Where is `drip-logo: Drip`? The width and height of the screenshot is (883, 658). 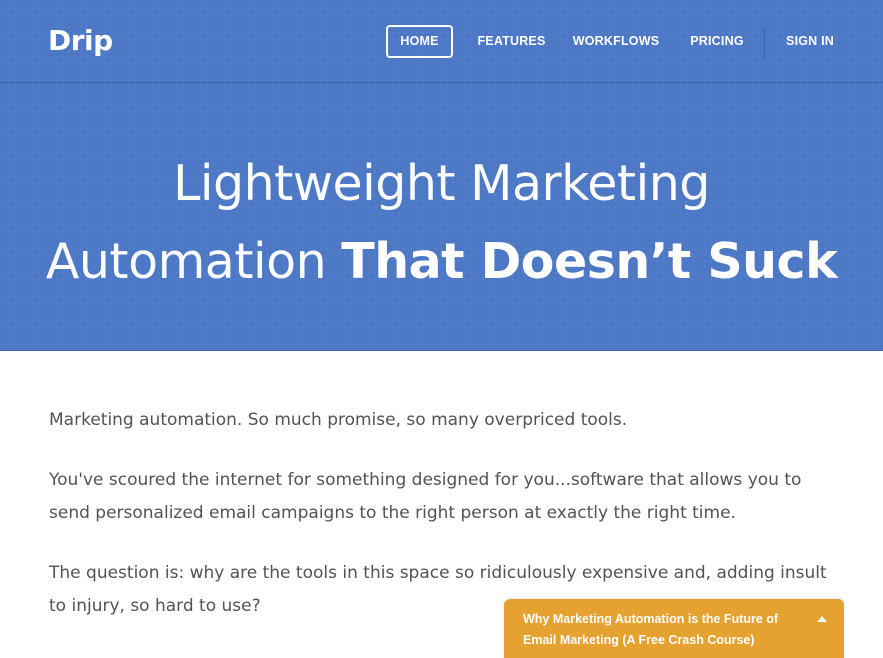
drip-logo: Drip is located at coordinates (80, 41).